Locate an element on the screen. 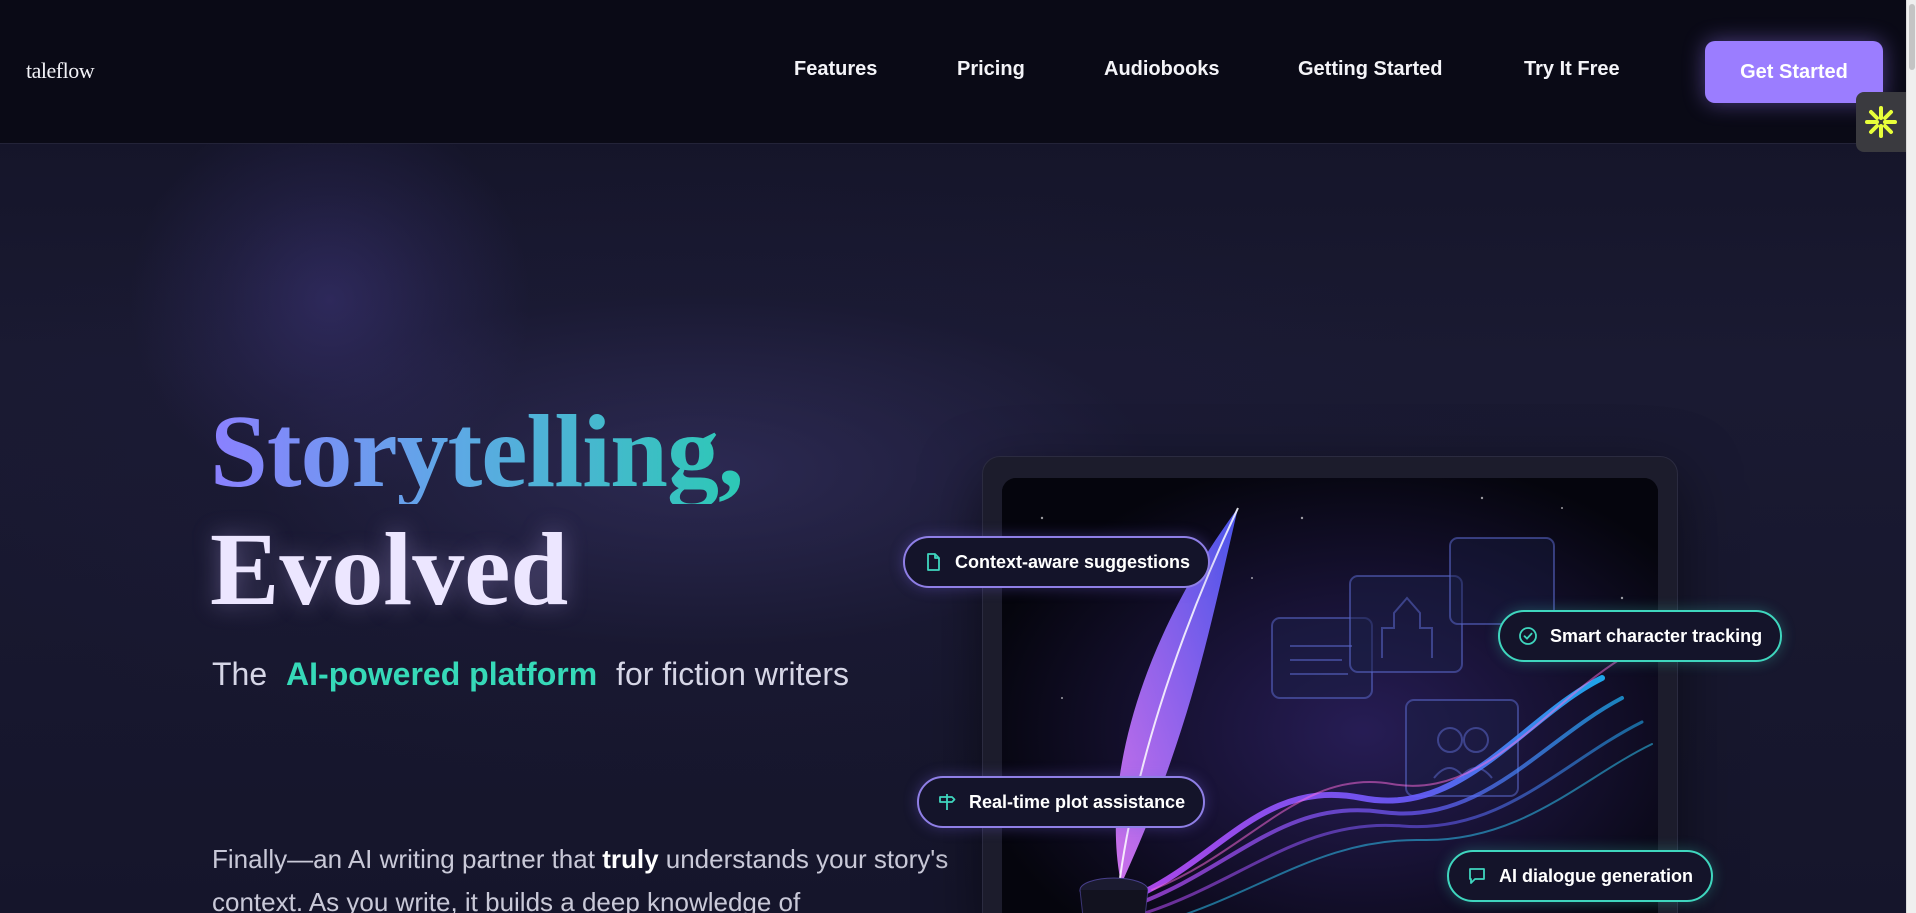  feature-pill-dialogue-generation: AI dialogue generation is located at coordinates (1580, 876).